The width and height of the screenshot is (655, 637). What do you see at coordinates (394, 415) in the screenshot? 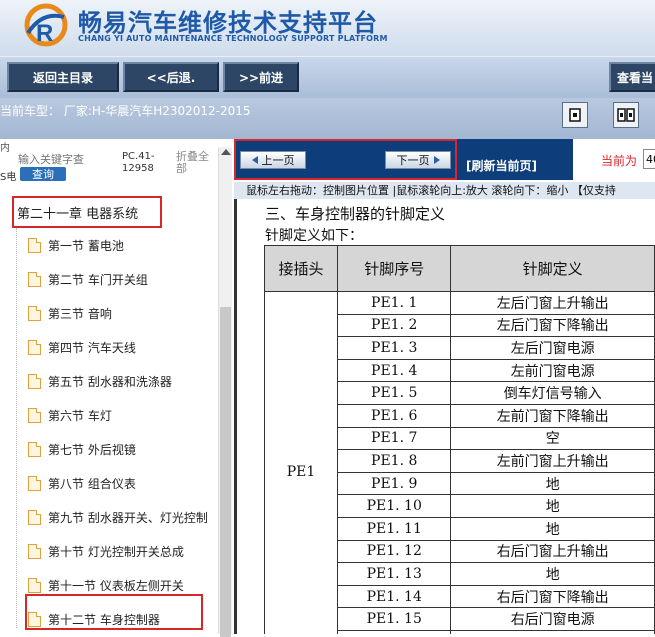
I see `pin-number-cell: PE1. 6` at bounding box center [394, 415].